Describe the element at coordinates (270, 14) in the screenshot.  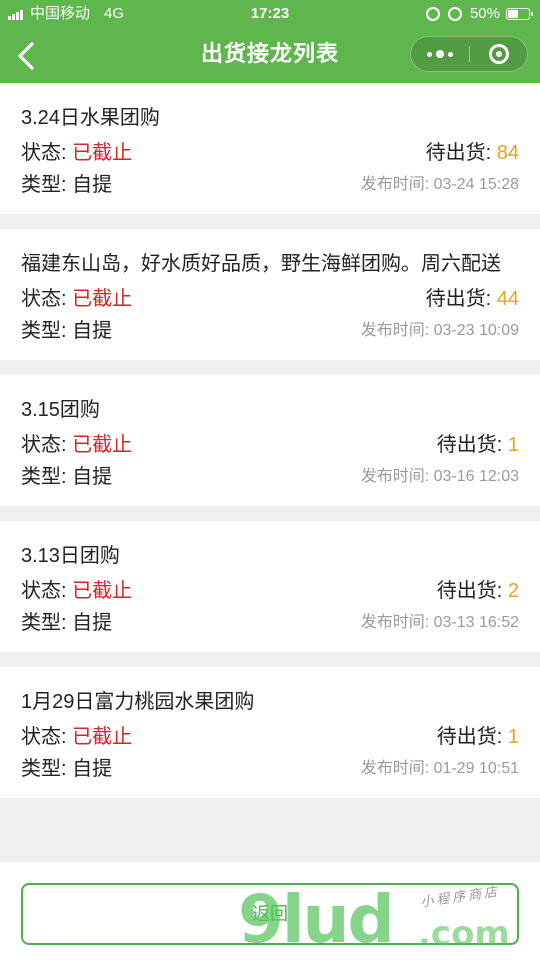
I see `status-bar: 中国移动 4G 17:23 50%` at that location.